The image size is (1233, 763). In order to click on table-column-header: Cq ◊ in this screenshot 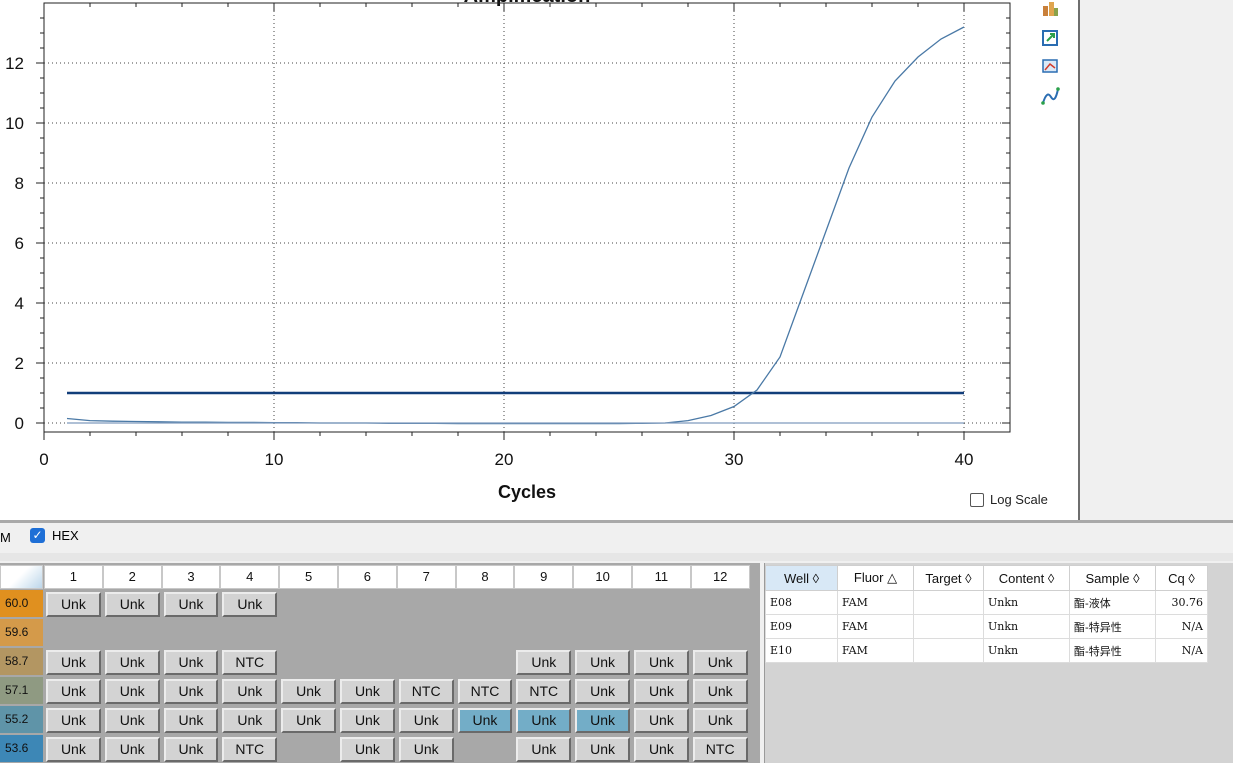, I will do `click(1181, 578)`.